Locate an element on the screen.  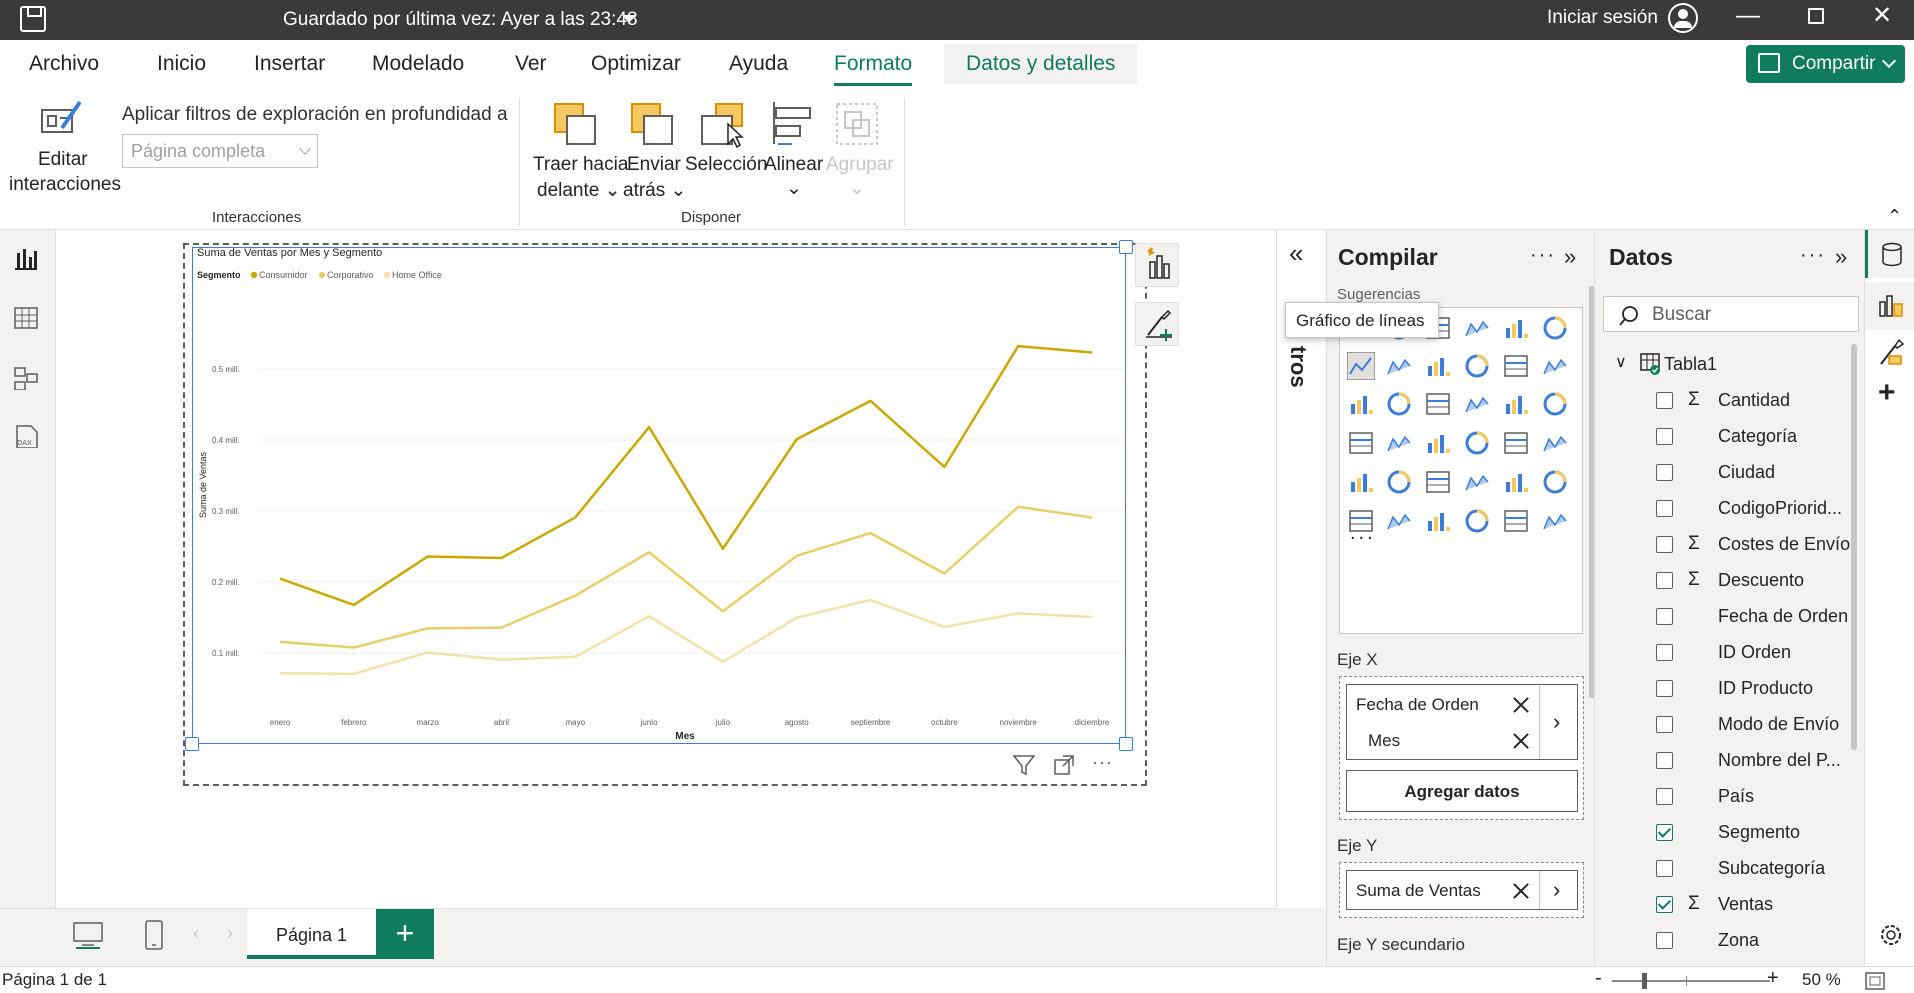
tab-ver: Ver is located at coordinates (531, 64).